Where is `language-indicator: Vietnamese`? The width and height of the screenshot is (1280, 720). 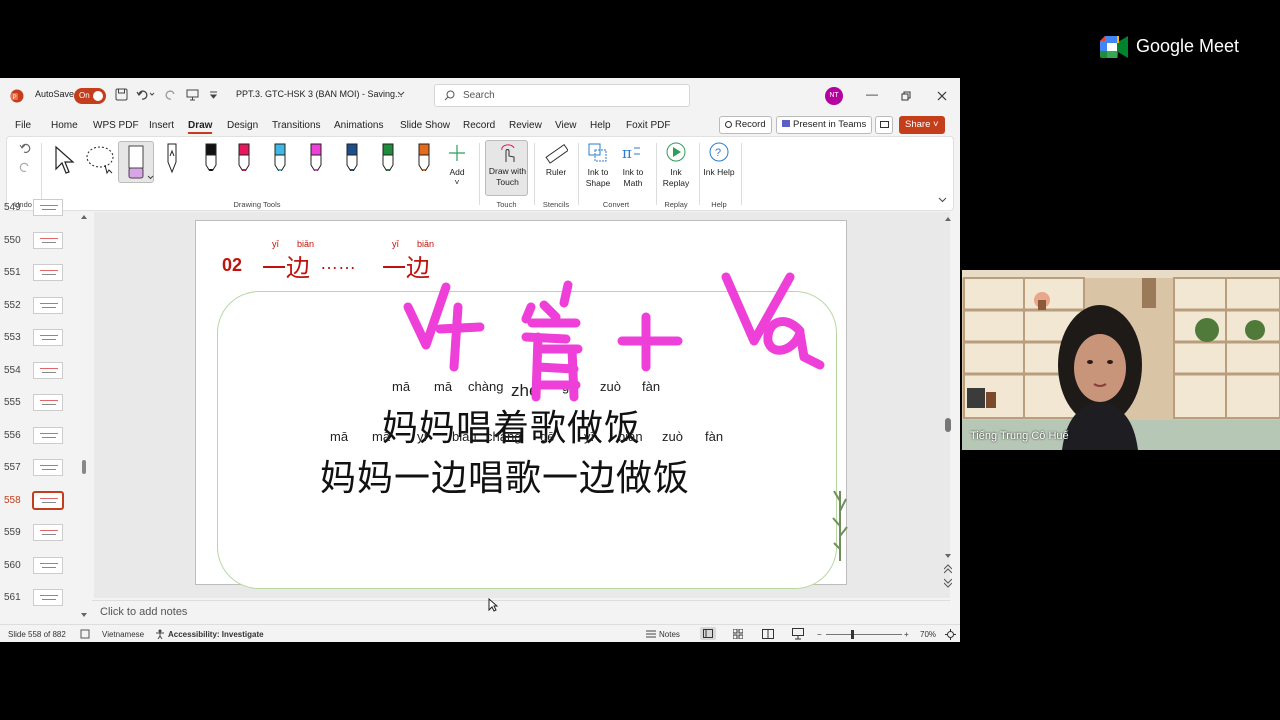
language-indicator: Vietnamese is located at coordinates (123, 634).